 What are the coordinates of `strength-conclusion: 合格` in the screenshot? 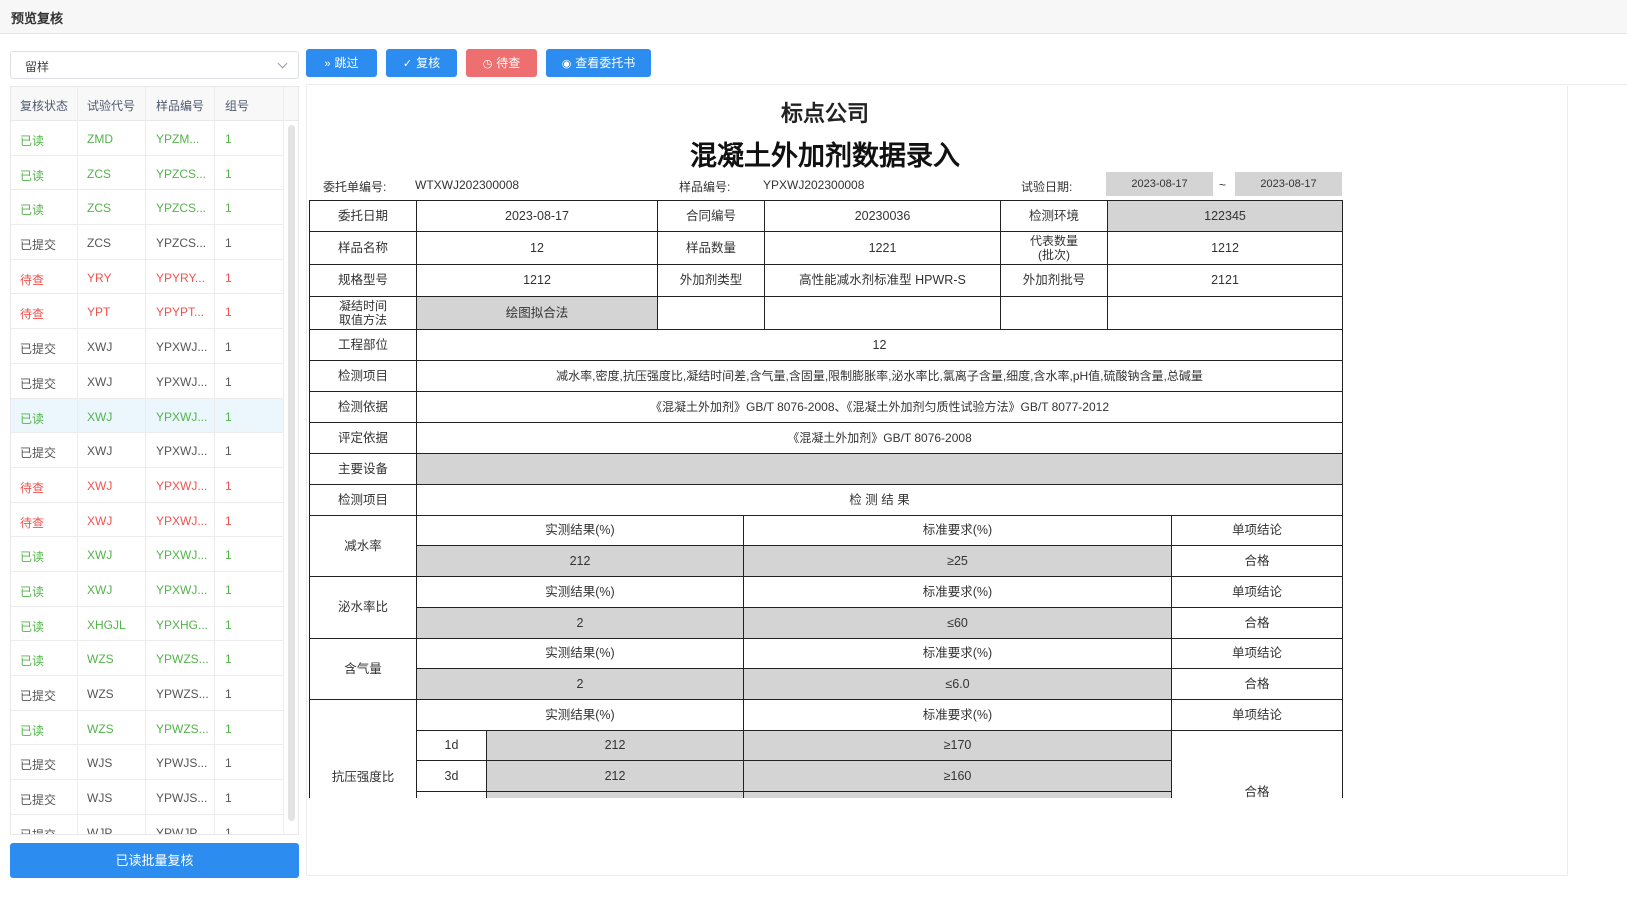 It's located at (1257, 764).